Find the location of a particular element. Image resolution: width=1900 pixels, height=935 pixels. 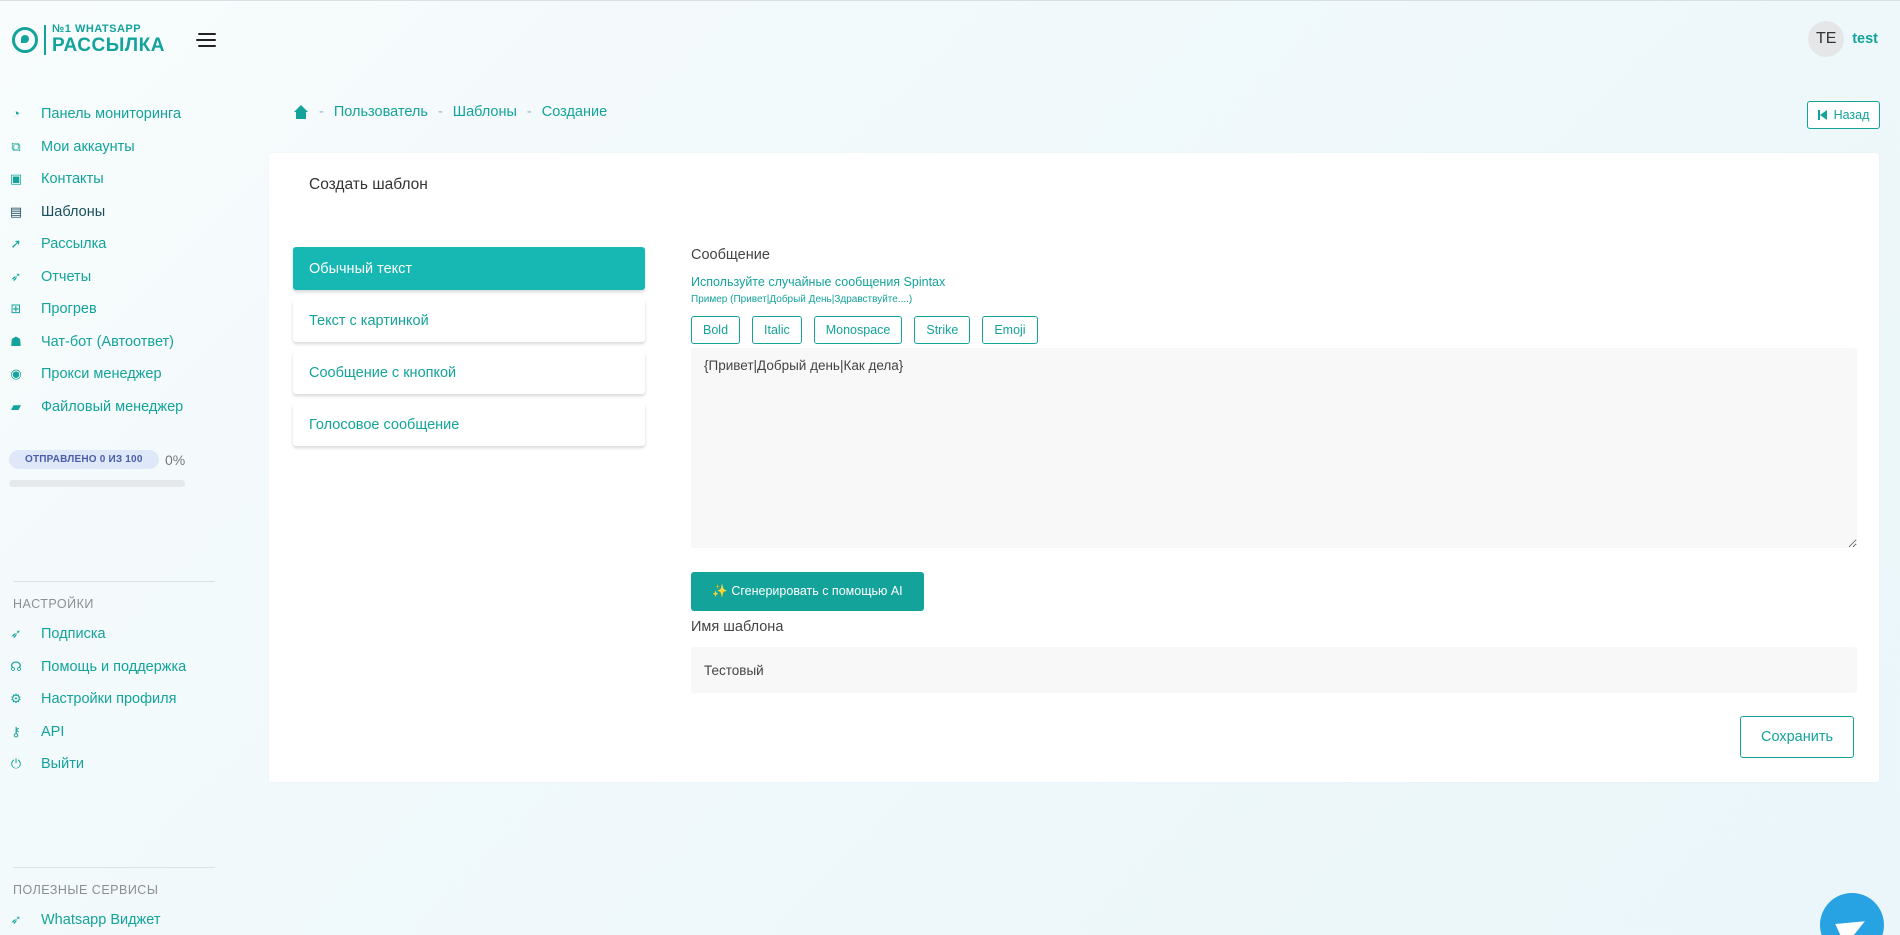

sidebar-item-api: ⚷ API is located at coordinates (115, 732).